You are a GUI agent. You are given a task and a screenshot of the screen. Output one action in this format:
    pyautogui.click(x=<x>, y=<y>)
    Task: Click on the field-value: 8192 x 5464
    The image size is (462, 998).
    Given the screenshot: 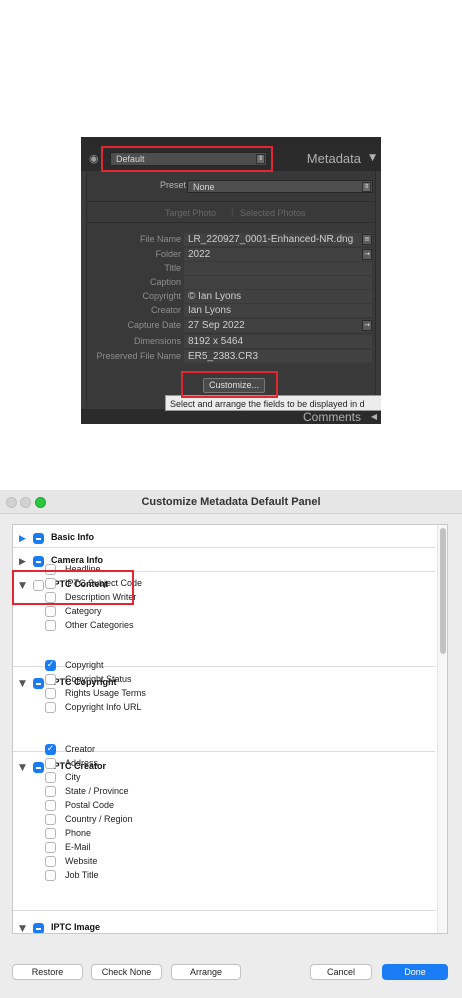 What is the action you would take?
    pyautogui.click(x=278, y=341)
    